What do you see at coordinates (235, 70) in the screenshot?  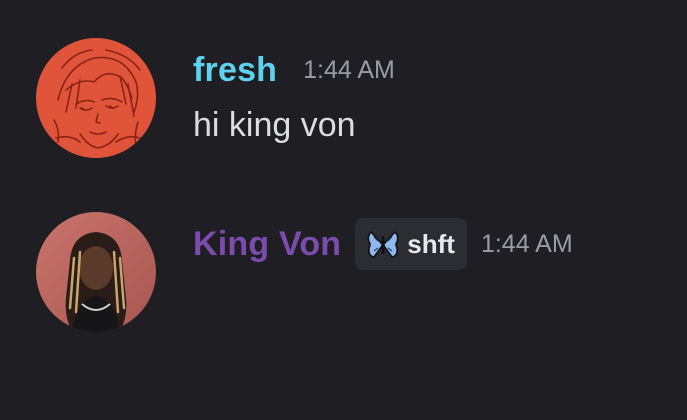 I see `username: fresh` at bounding box center [235, 70].